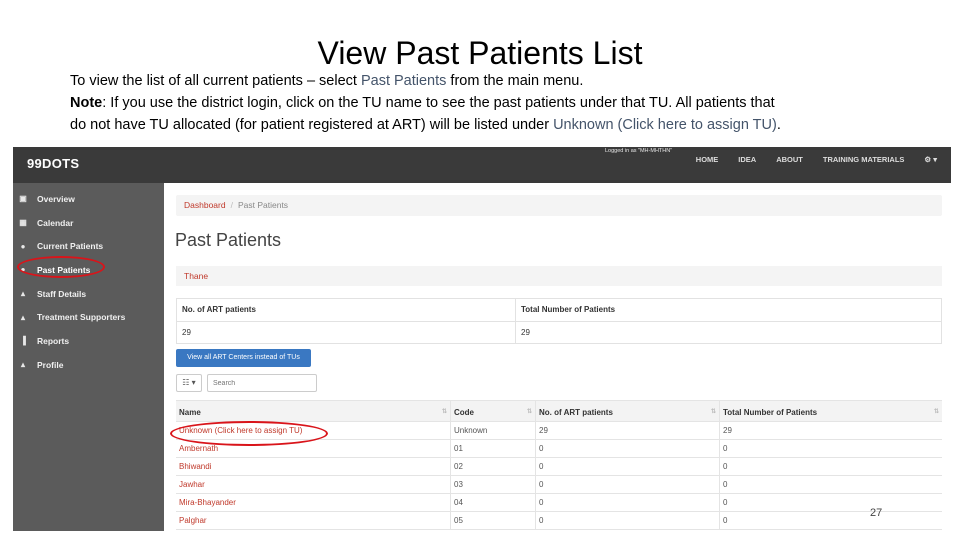 This screenshot has width=960, height=540. What do you see at coordinates (50, 364) in the screenshot?
I see `sidebar-item-label: Profile` at bounding box center [50, 364].